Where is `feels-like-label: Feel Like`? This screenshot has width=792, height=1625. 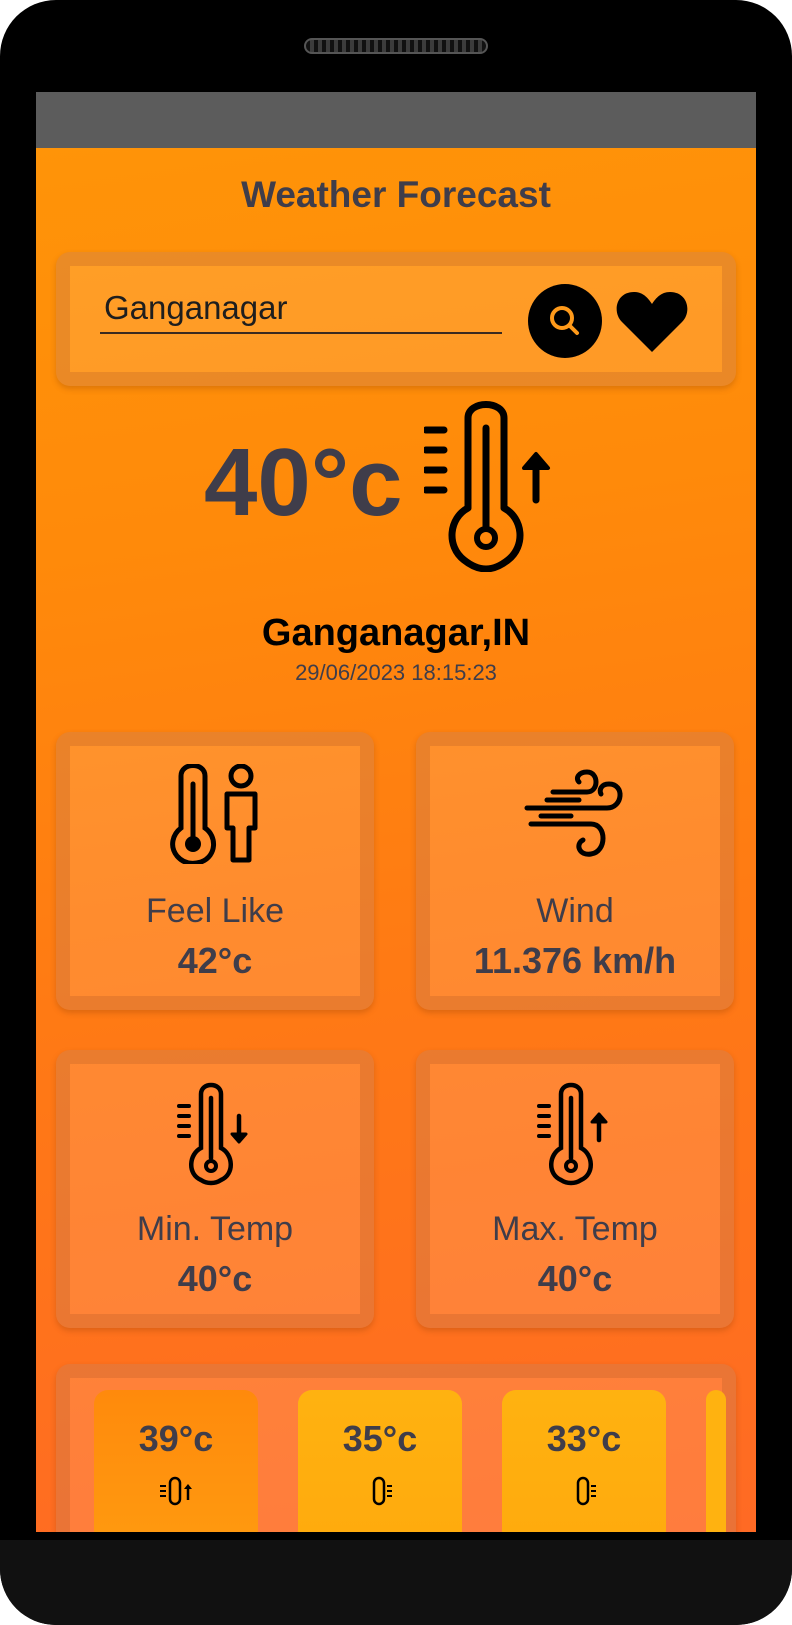 feels-like-label: Feel Like is located at coordinates (215, 911).